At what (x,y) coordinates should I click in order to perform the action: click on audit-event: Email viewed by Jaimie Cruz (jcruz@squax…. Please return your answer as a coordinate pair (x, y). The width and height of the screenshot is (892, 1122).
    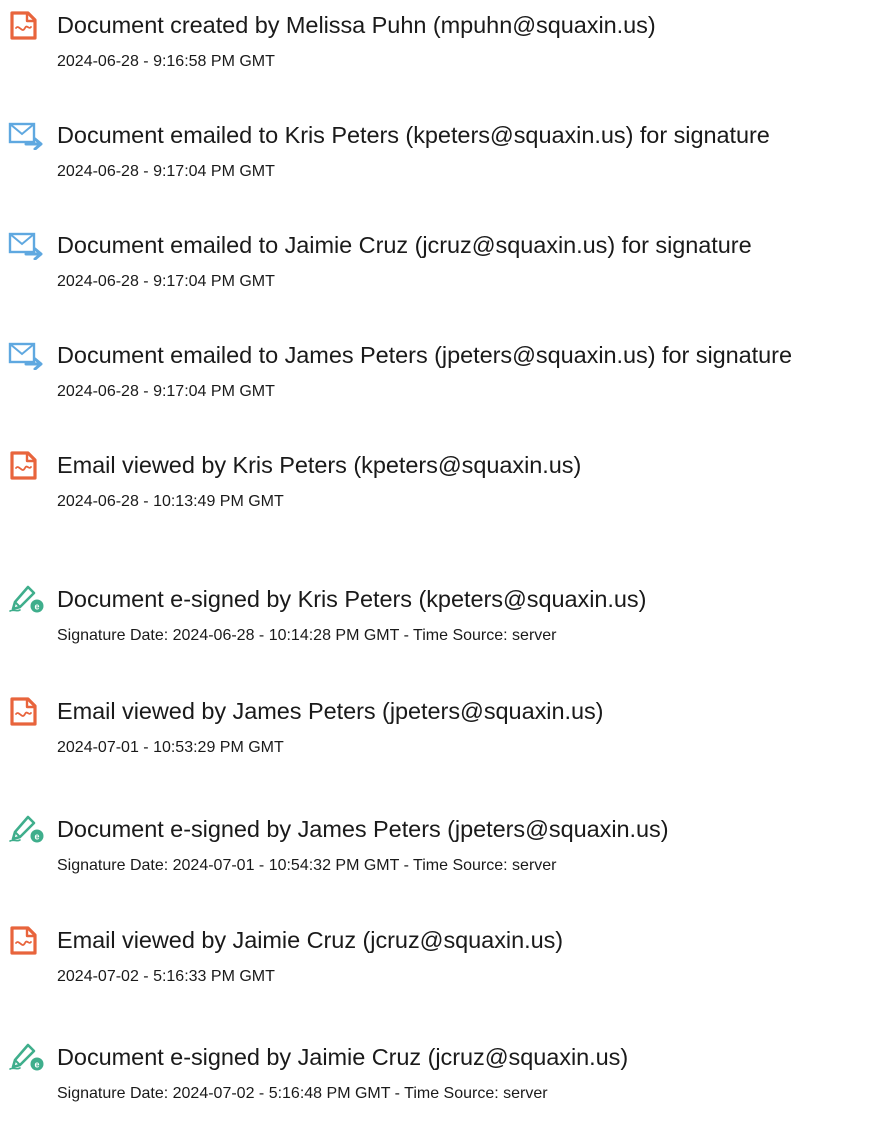
    Looking at the image, I should click on (446, 965).